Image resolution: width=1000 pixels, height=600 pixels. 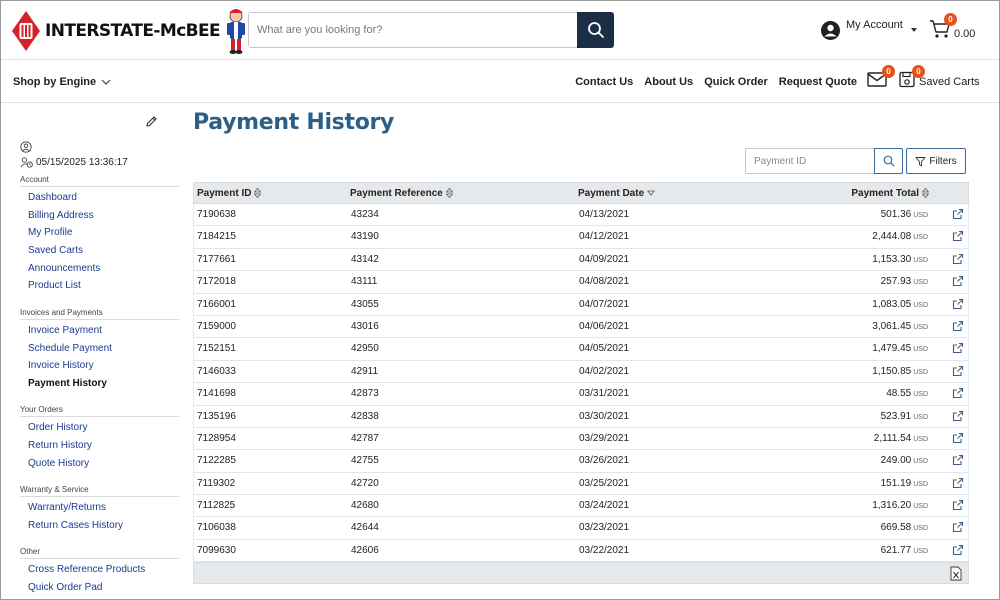 What do you see at coordinates (216, 416) in the screenshot?
I see `cell-payment-id: 7135196` at bounding box center [216, 416].